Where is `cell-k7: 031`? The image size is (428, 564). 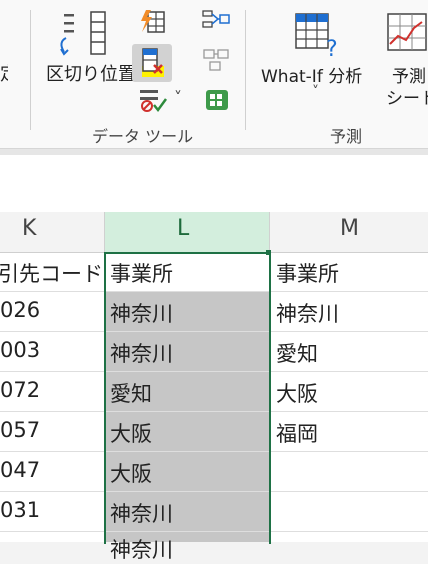 cell-k7: 031 is located at coordinates (20, 510).